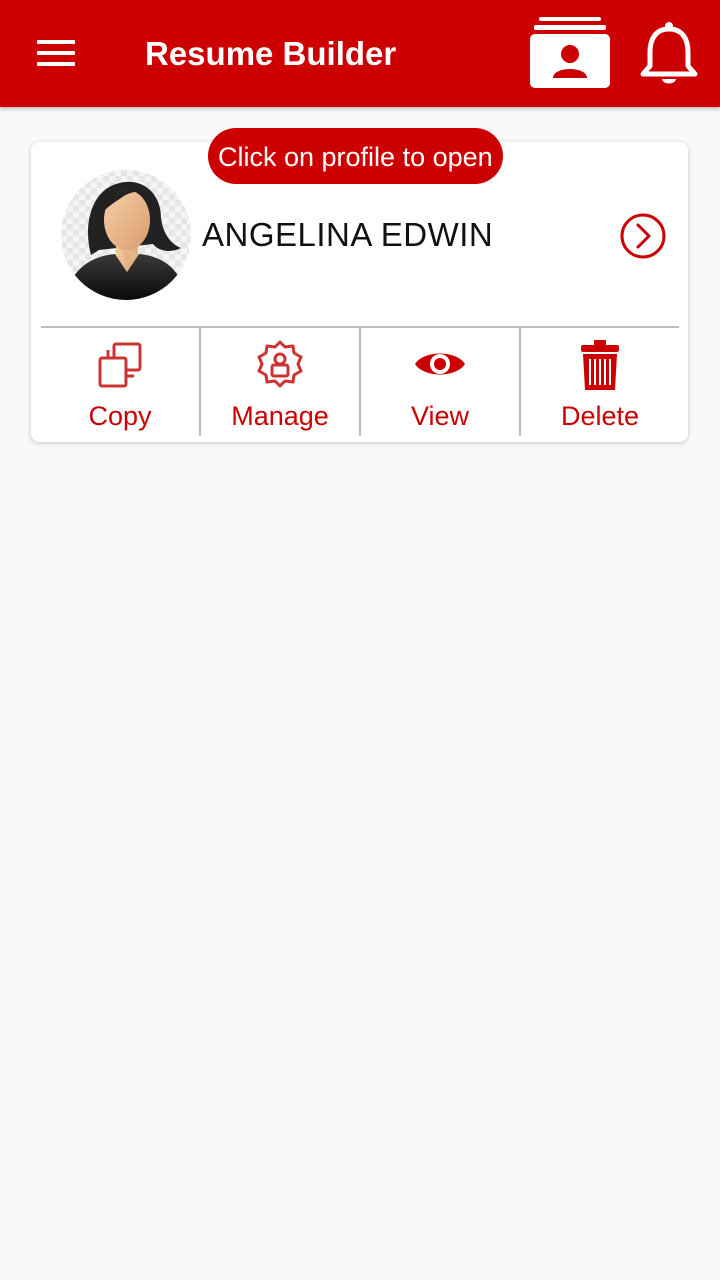  What do you see at coordinates (271, 53) in the screenshot?
I see `app-title: Resume Builder` at bounding box center [271, 53].